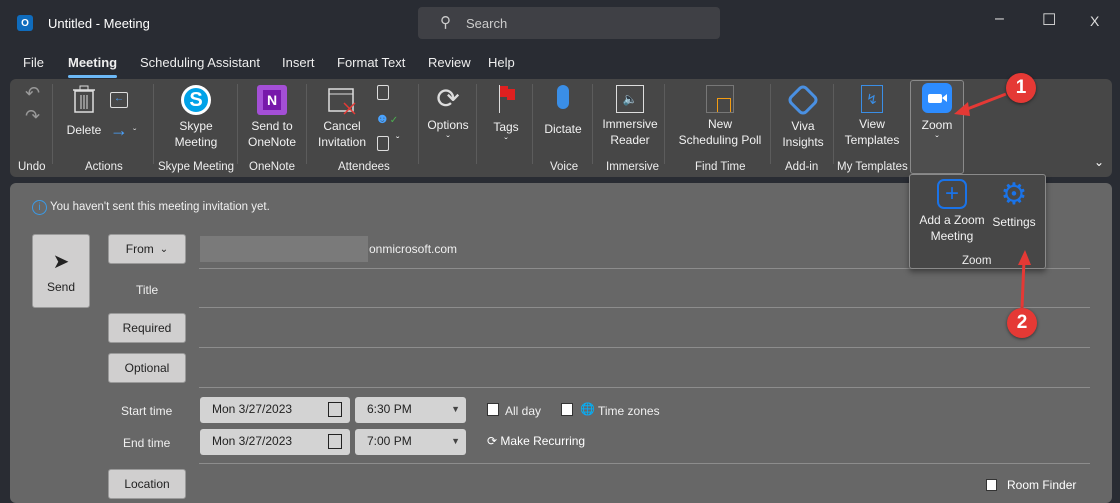 The height and width of the screenshot is (503, 1120). Describe the element at coordinates (1021, 88) in the screenshot. I see `annotation-badge-1: 1` at that location.